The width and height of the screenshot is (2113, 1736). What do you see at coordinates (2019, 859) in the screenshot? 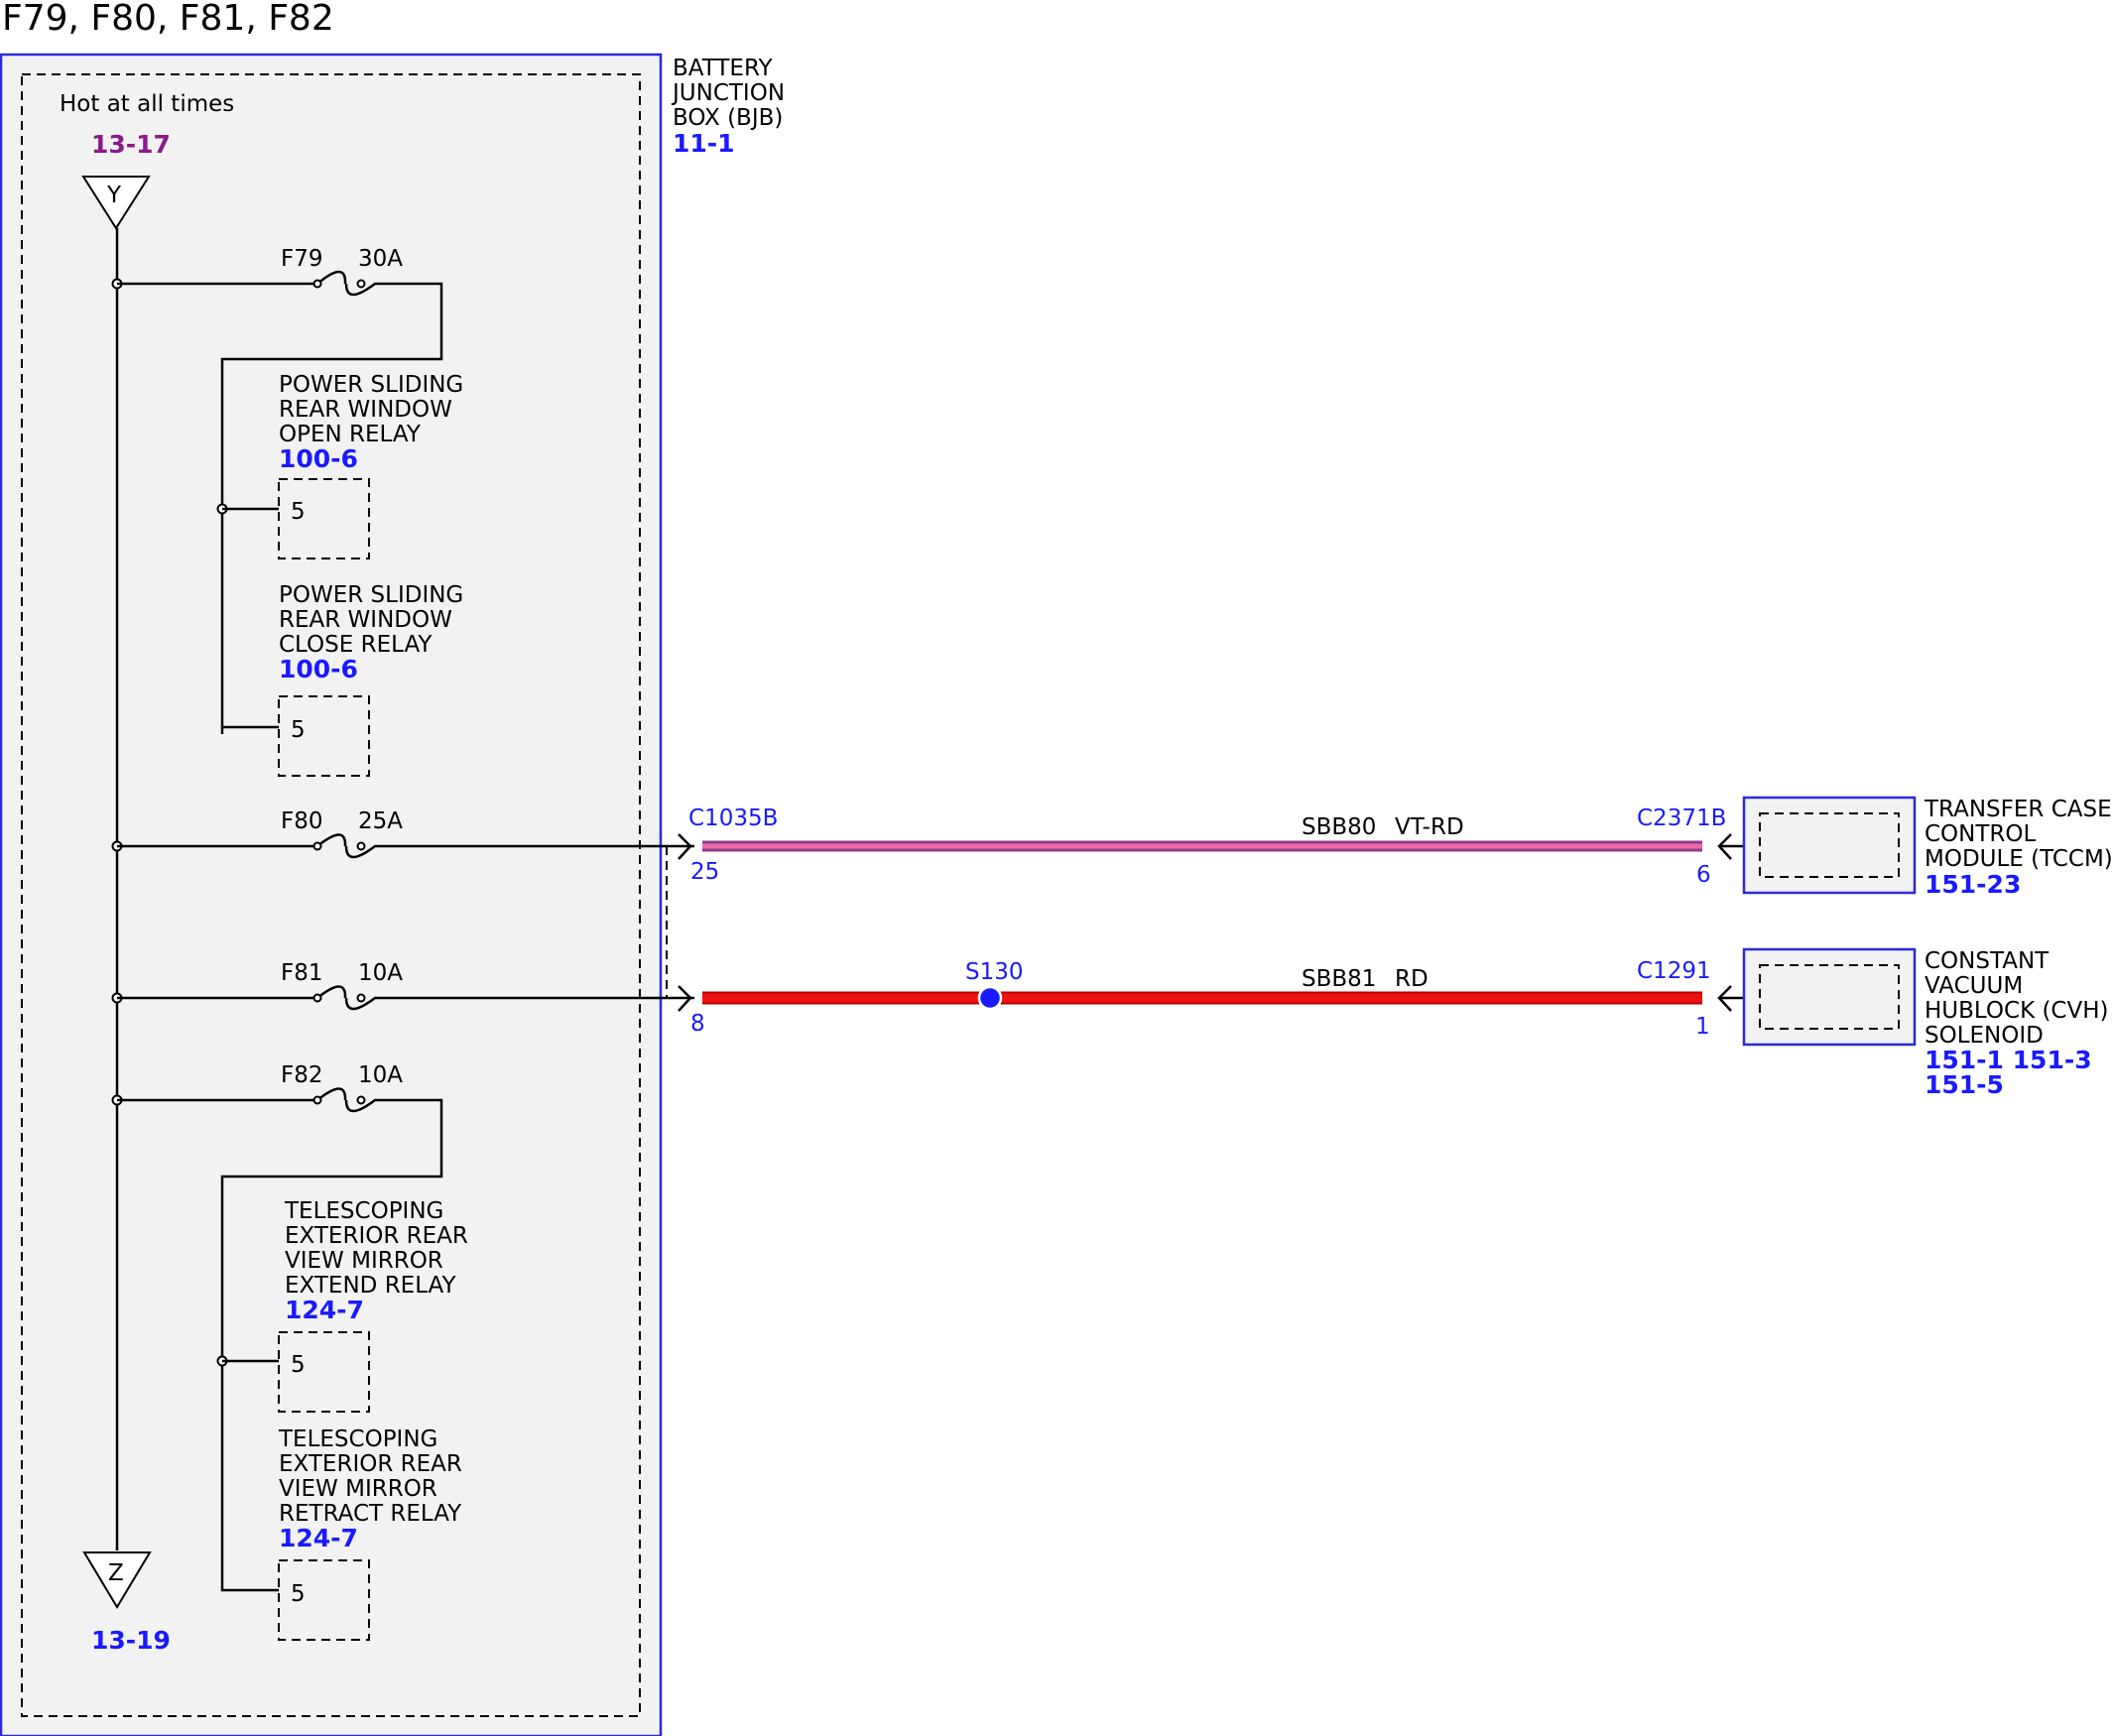
I see `tccm-line-3: MODULE (TCCM)` at bounding box center [2019, 859].